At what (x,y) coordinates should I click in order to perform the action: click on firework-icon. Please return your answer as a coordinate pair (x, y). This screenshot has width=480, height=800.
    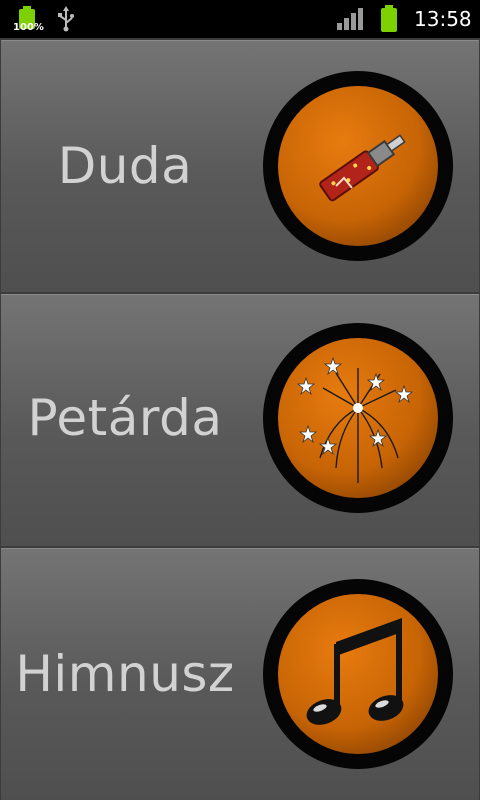
    Looking at the image, I should click on (355, 419).